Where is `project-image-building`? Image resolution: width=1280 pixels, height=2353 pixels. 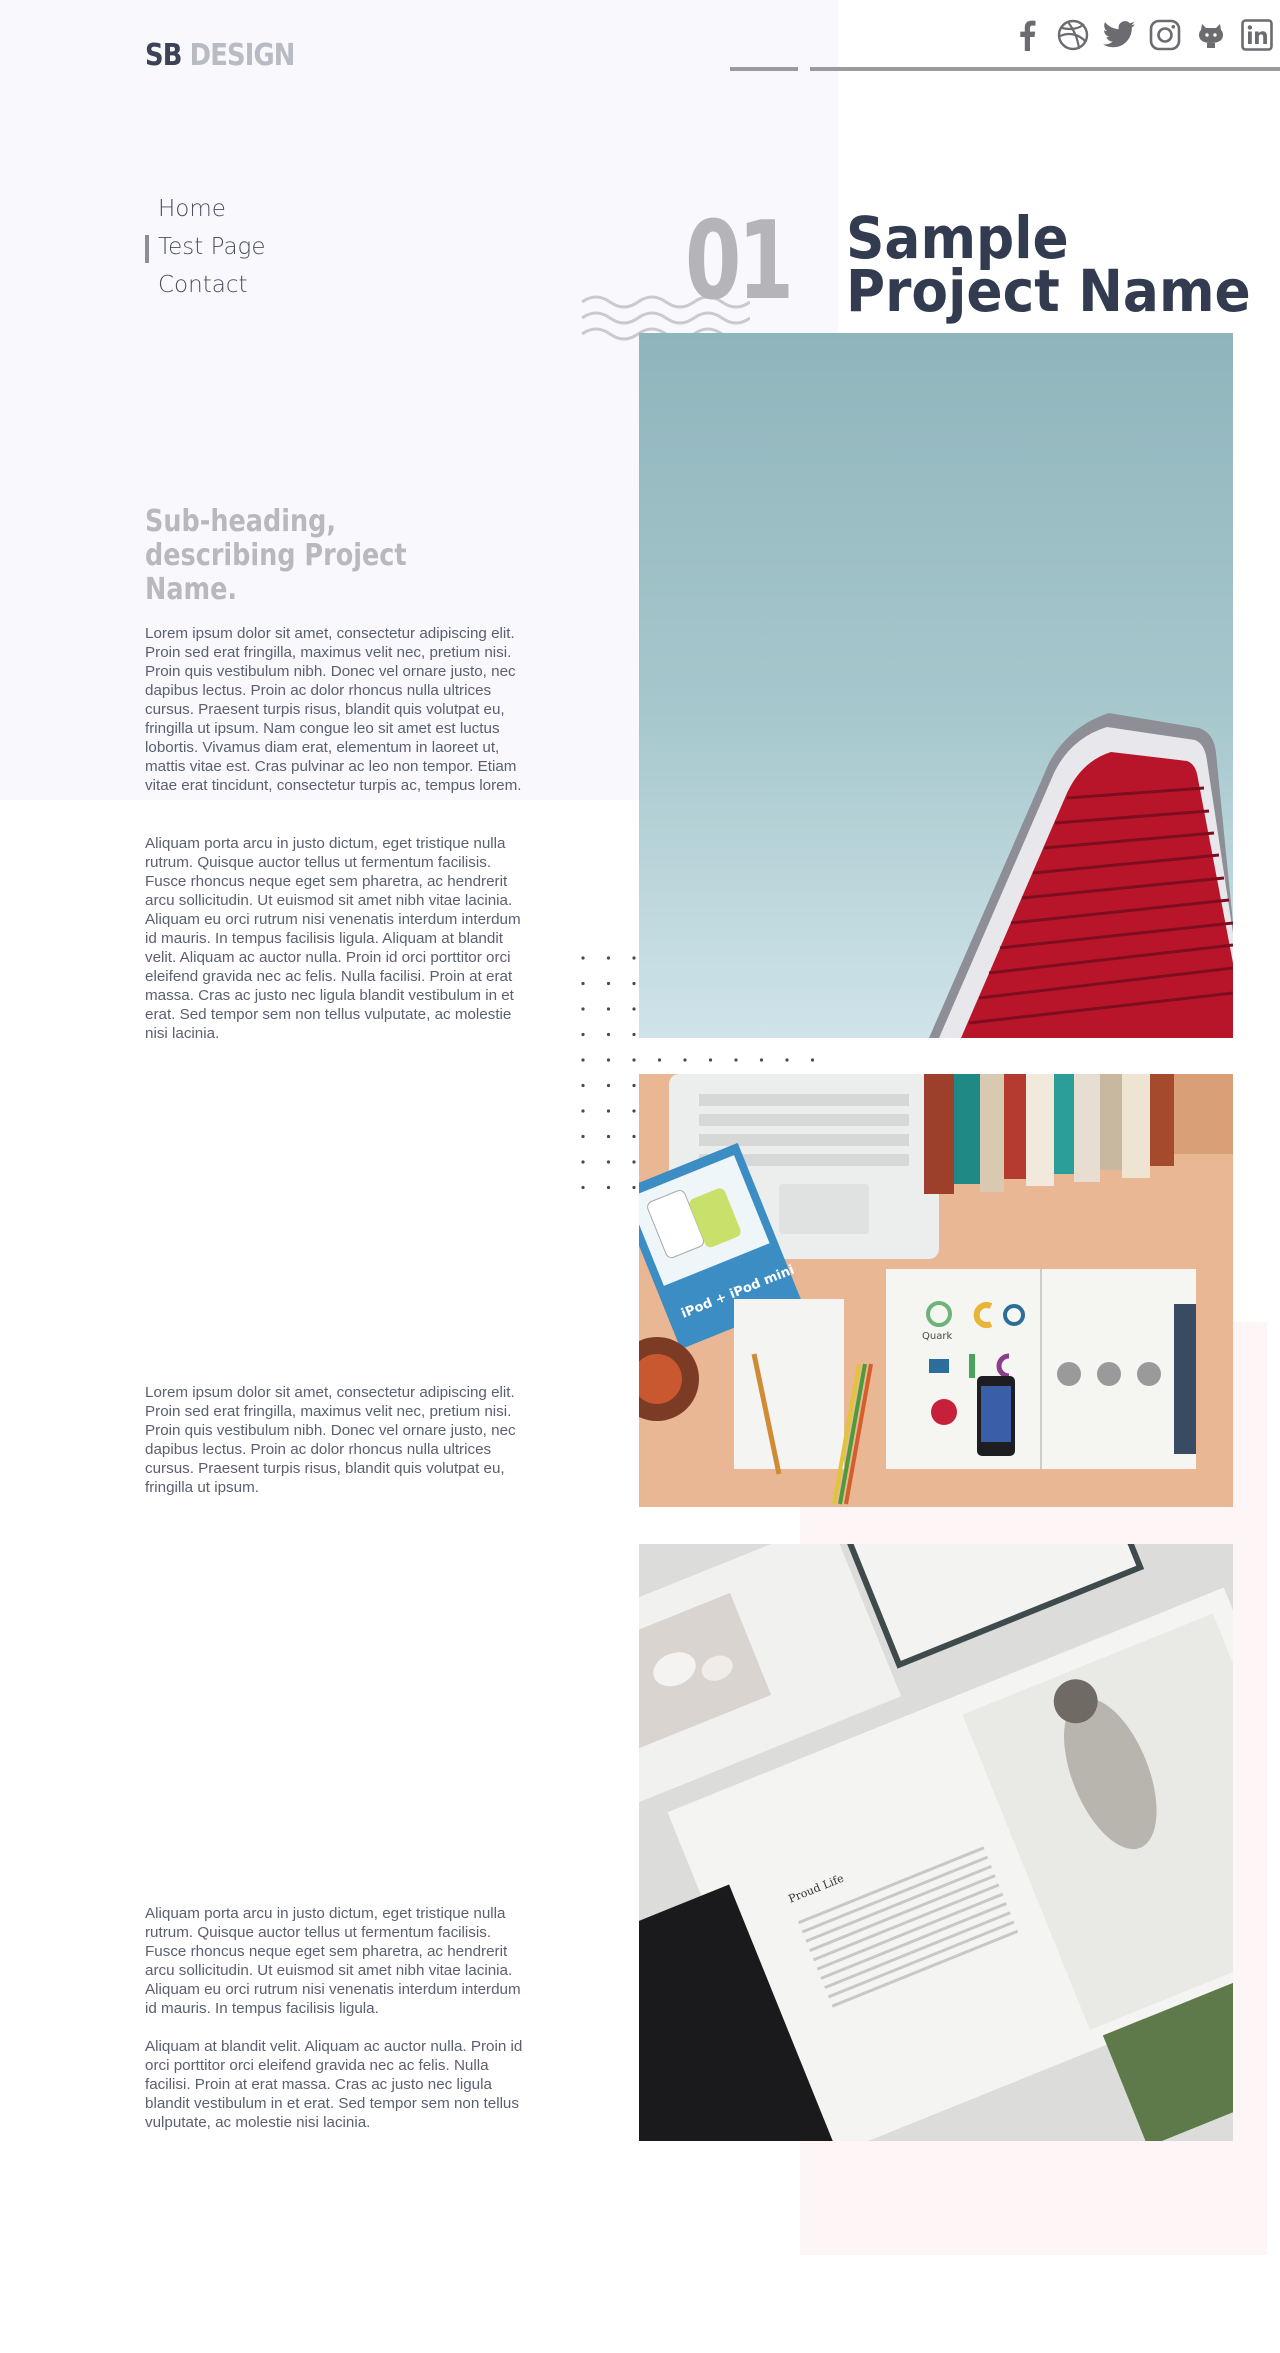
project-image-building is located at coordinates (936, 685).